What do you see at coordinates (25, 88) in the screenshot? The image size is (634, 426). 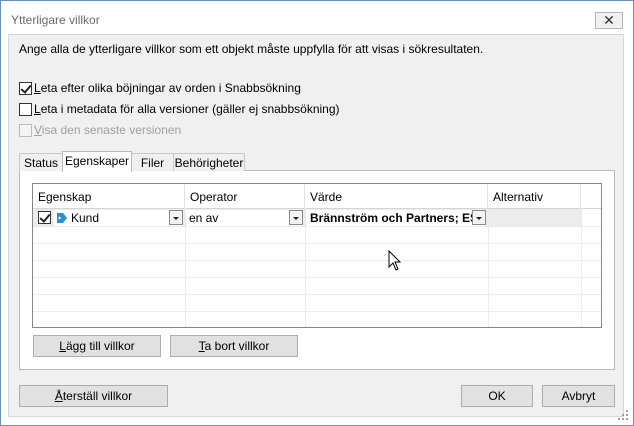 I see `inflections-checkbox` at bounding box center [25, 88].